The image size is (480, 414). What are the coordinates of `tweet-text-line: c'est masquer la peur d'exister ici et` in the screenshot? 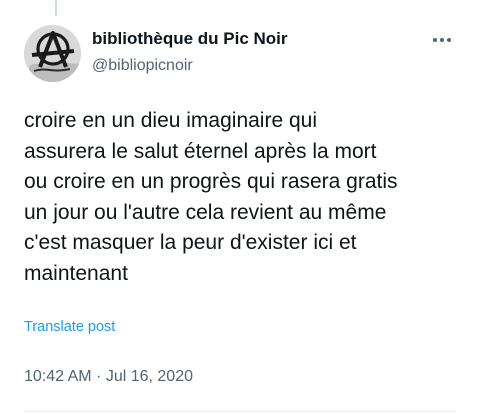 It's located at (190, 243).